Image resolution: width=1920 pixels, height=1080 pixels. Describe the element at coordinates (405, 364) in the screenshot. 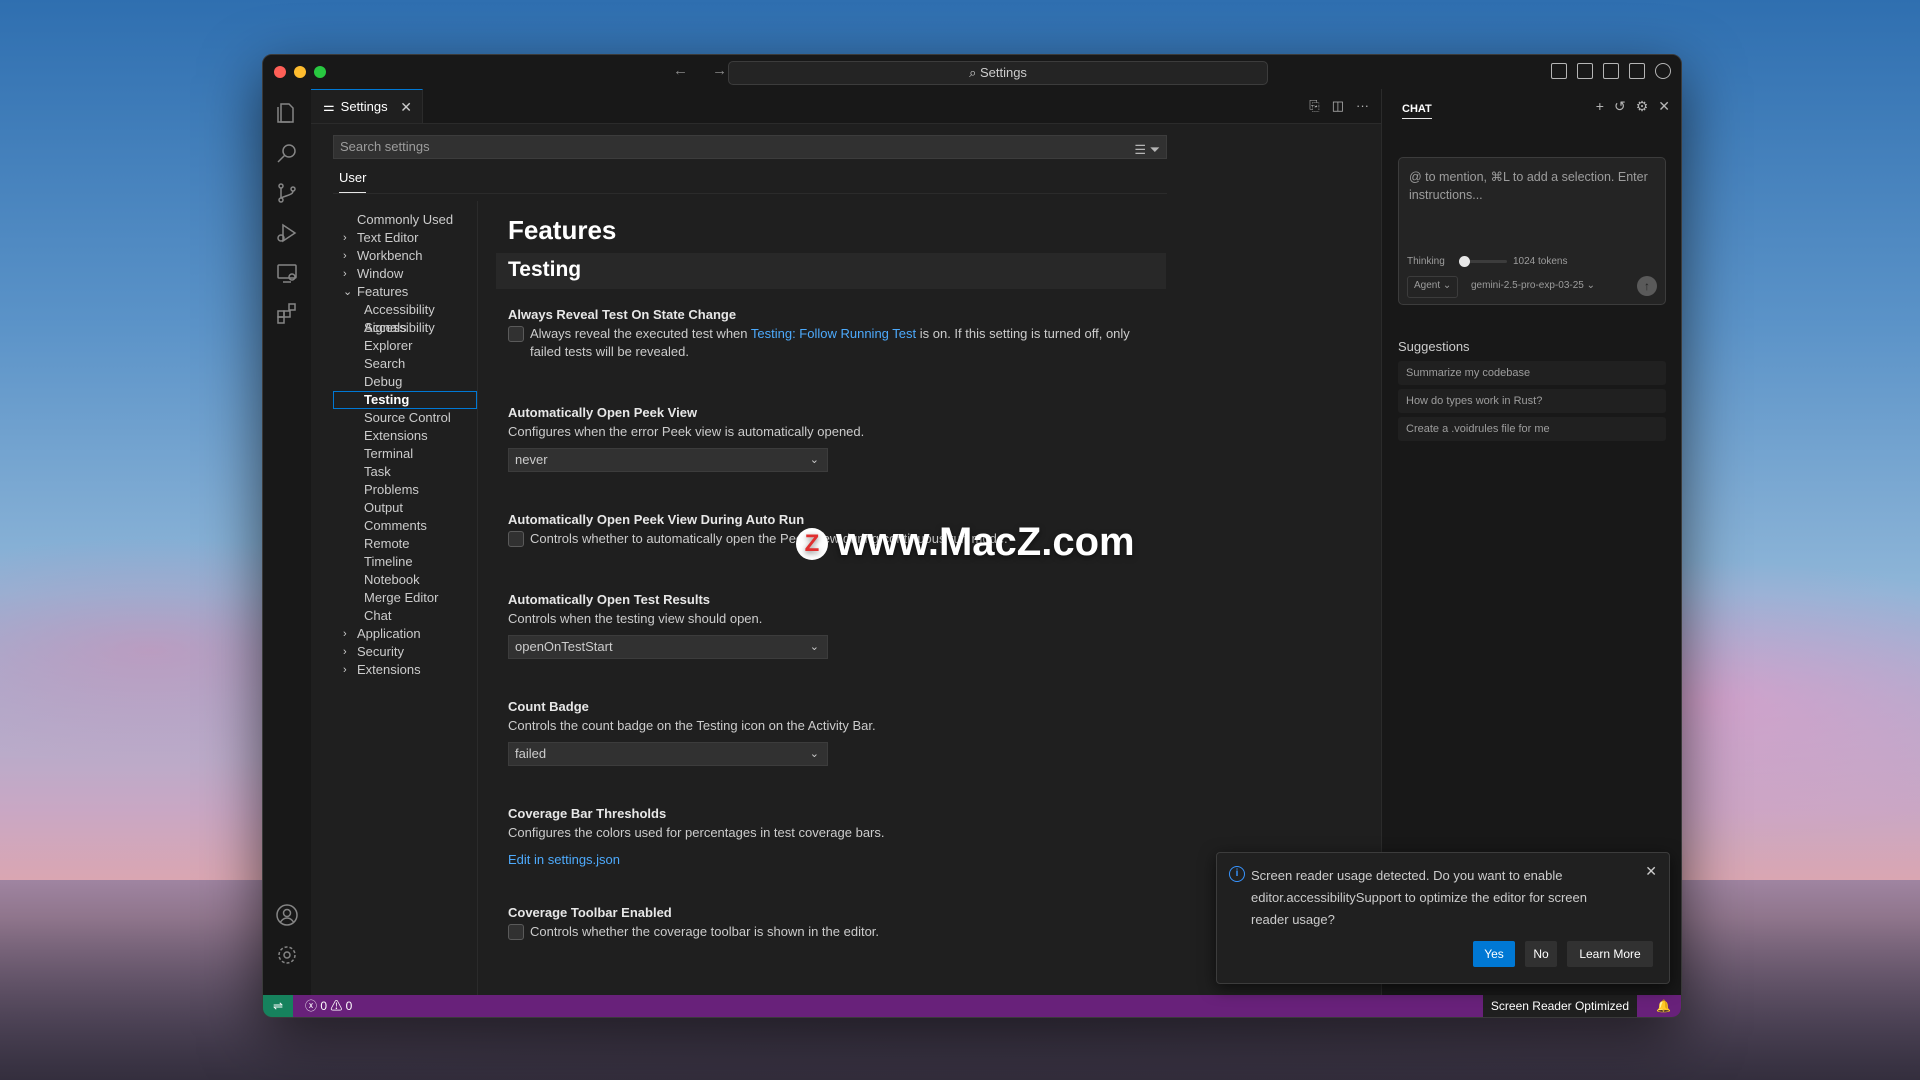

I see `toc-item: Search` at that location.